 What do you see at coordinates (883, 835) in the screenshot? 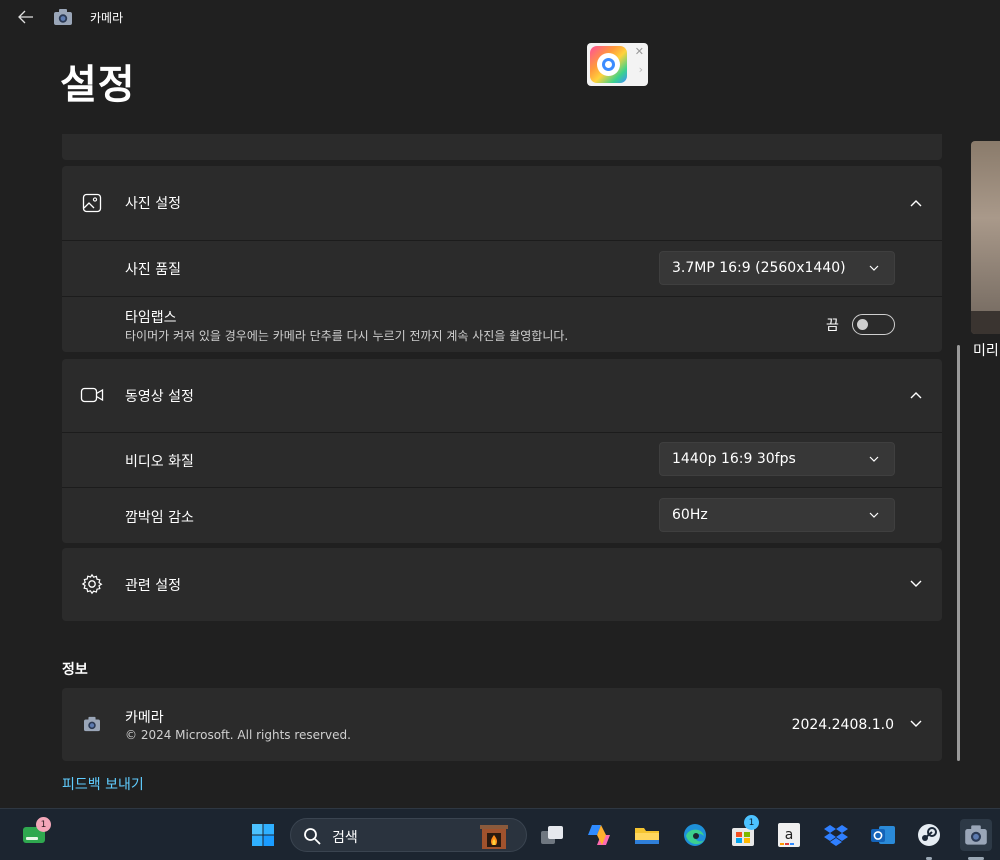
I see `outlook-icon` at bounding box center [883, 835].